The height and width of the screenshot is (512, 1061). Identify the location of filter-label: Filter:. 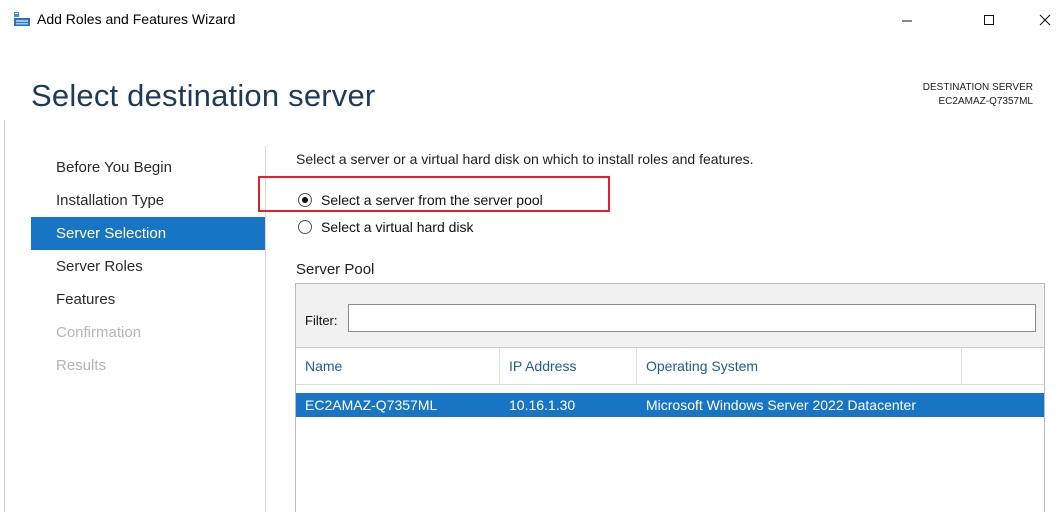
(321, 320).